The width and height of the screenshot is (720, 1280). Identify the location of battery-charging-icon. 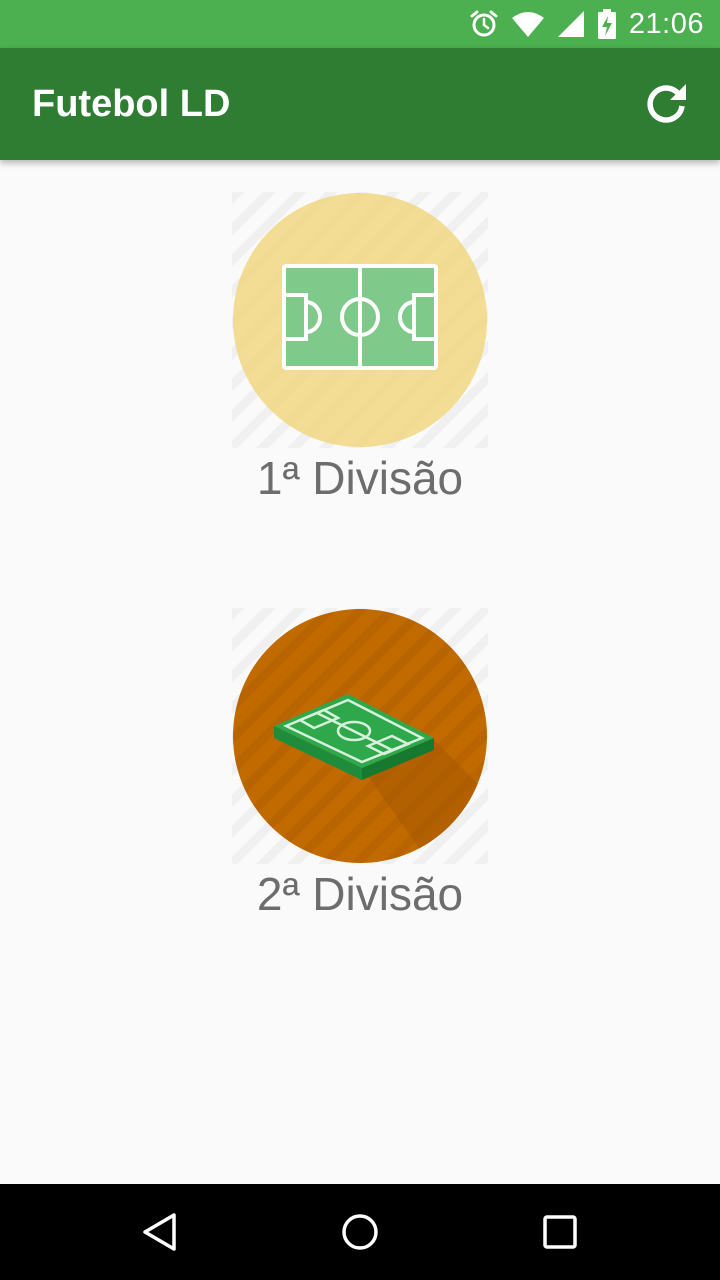
(607, 24).